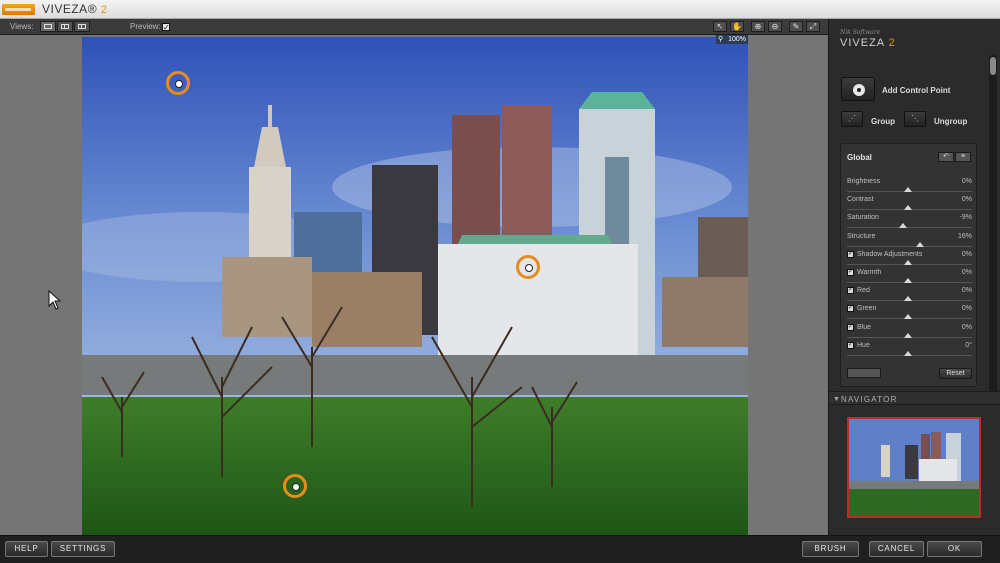 This screenshot has width=1000, height=563. What do you see at coordinates (65, 9) in the screenshot?
I see `app-name: VIVEZA` at bounding box center [65, 9].